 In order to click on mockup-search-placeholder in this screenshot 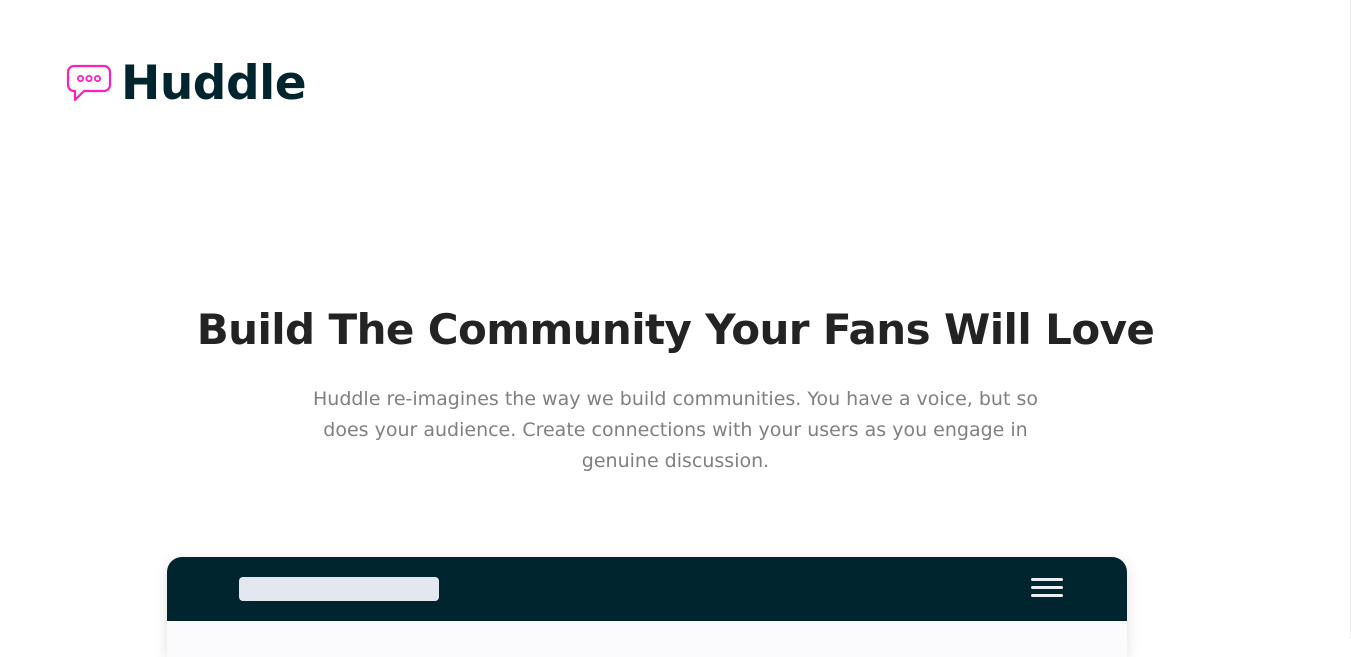, I will do `click(339, 589)`.